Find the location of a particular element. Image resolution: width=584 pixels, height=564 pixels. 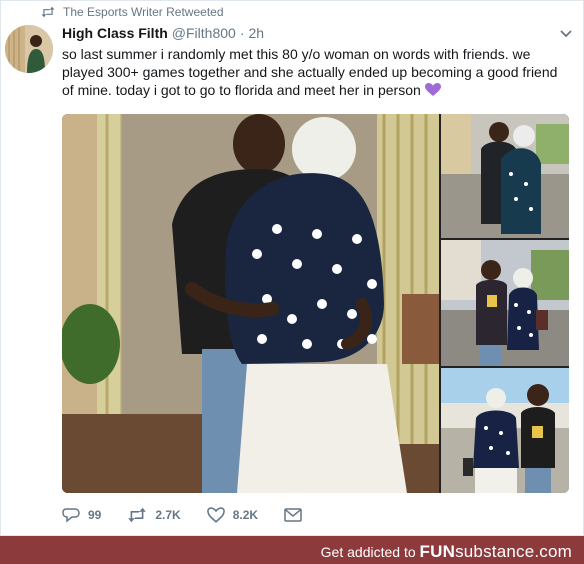

heart-icon is located at coordinates (215, 515).